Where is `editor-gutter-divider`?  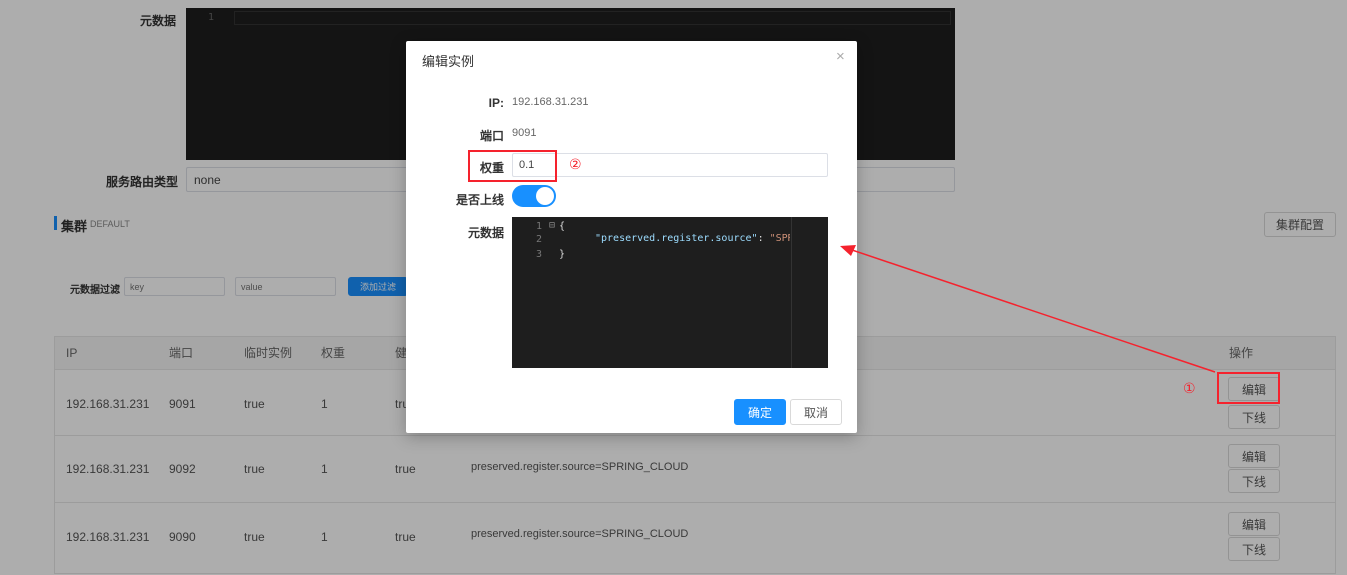
editor-gutter-divider is located at coordinates (791, 292).